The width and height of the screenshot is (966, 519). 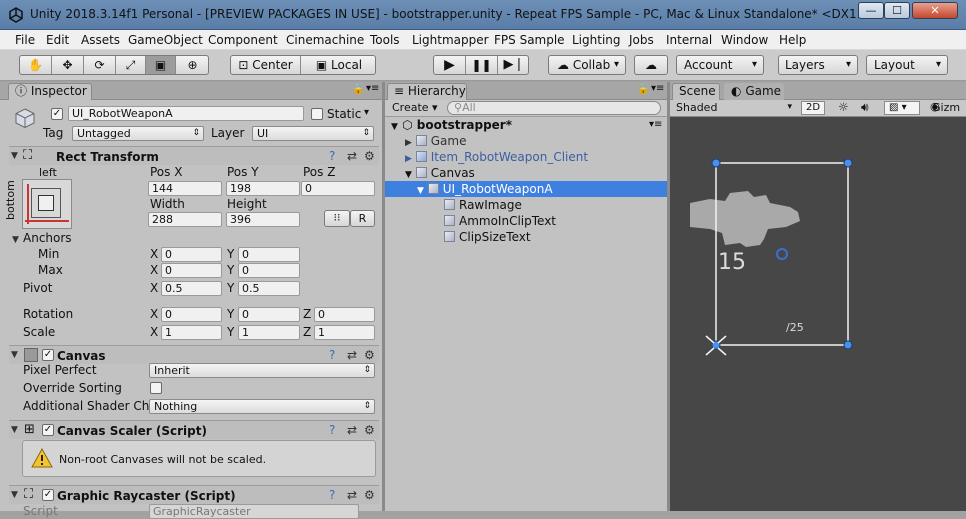 What do you see at coordinates (554, 108) in the screenshot?
I see `hierarchy-search-input: ⚲All` at bounding box center [554, 108].